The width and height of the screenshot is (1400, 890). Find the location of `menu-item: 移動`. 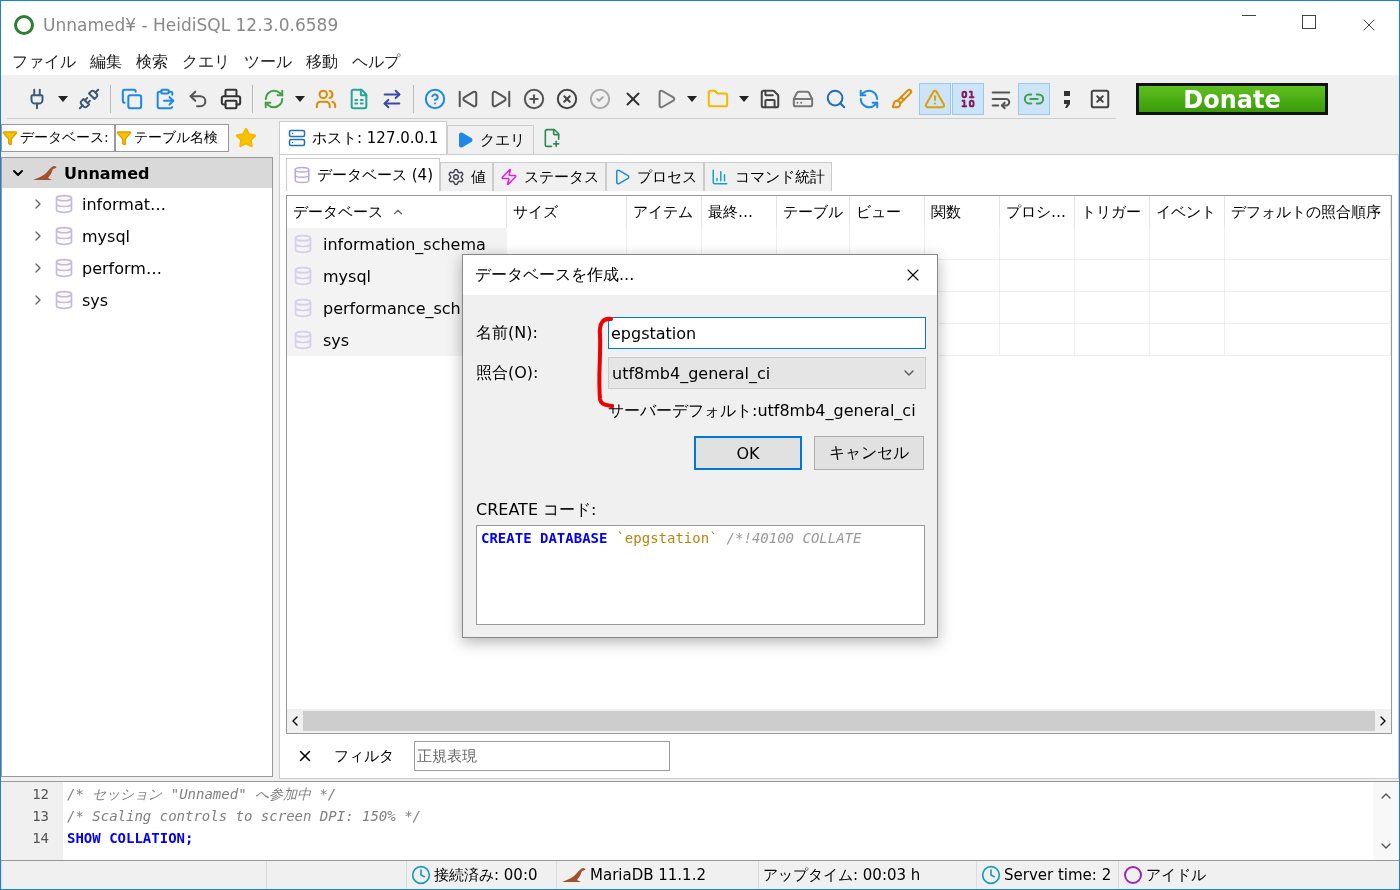

menu-item: 移動 is located at coordinates (322, 62).